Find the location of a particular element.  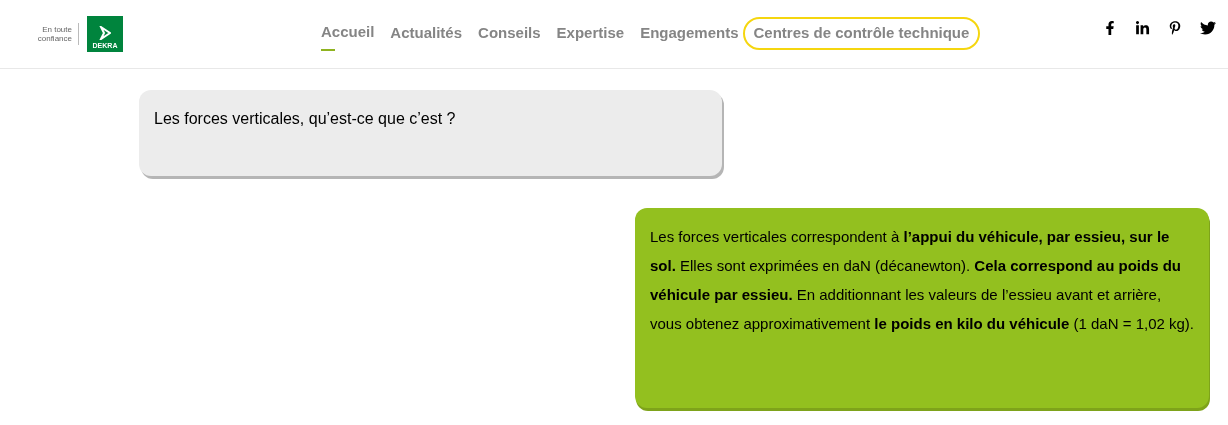

pinterest-icon is located at coordinates (1175, 28).